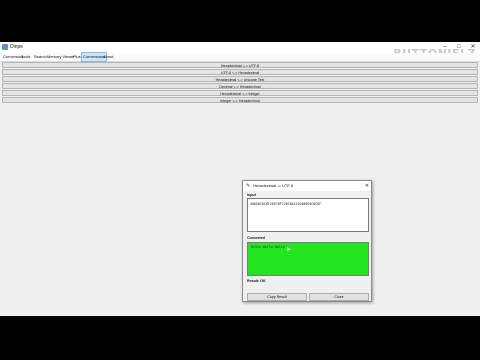  I want to click on copy-result-button: Copy Result, so click(277, 297).